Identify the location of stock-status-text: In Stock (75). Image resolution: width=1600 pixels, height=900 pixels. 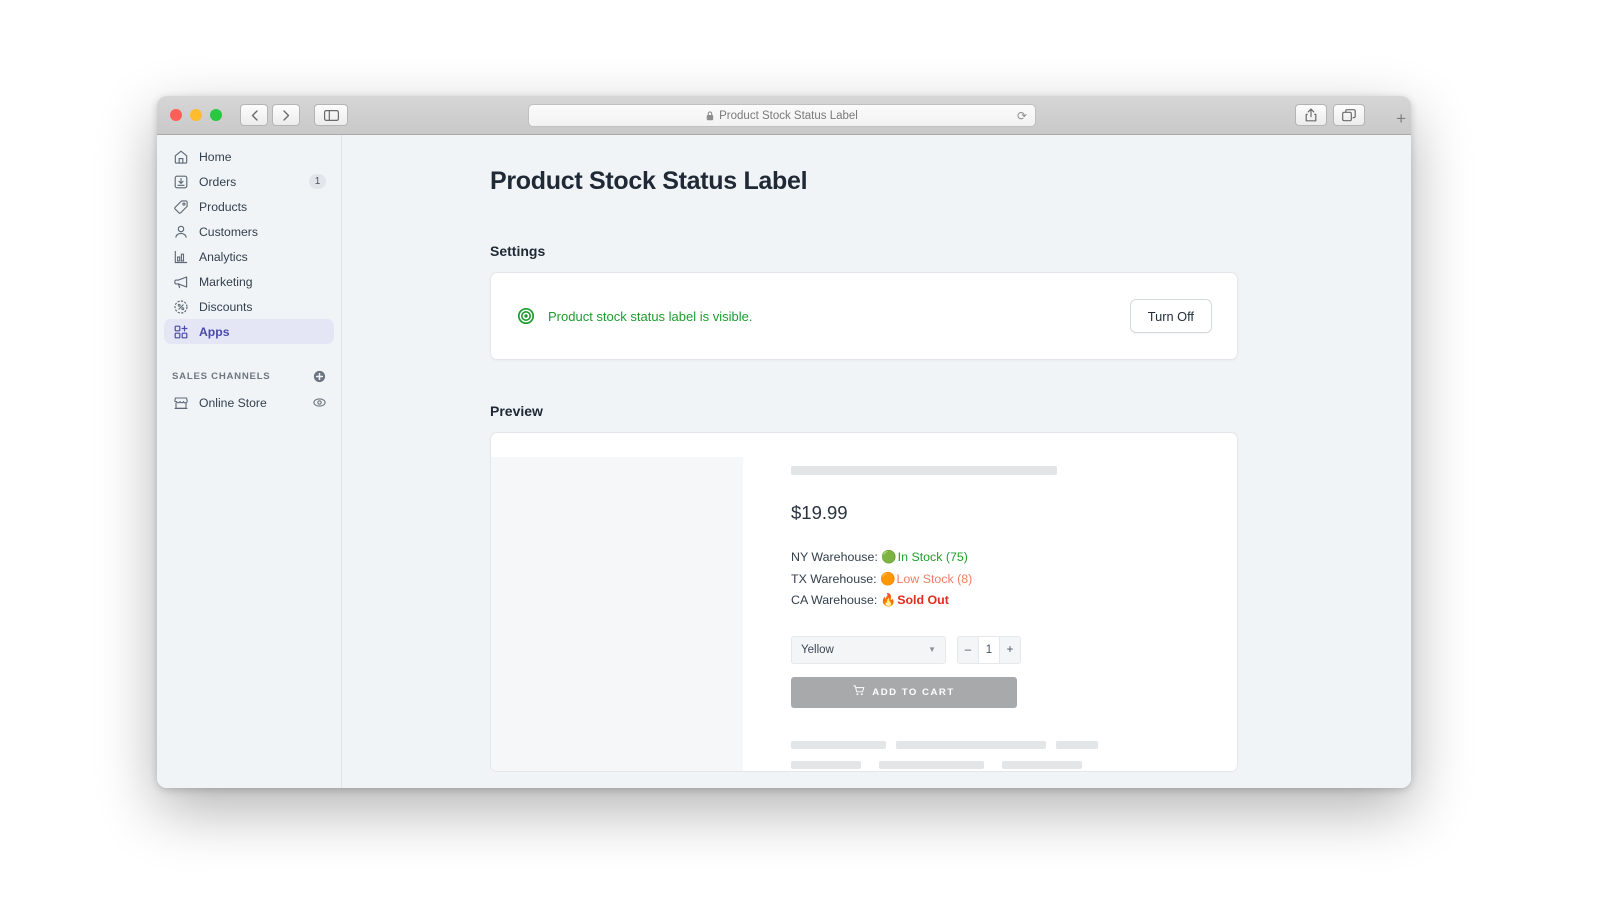
(932, 557).